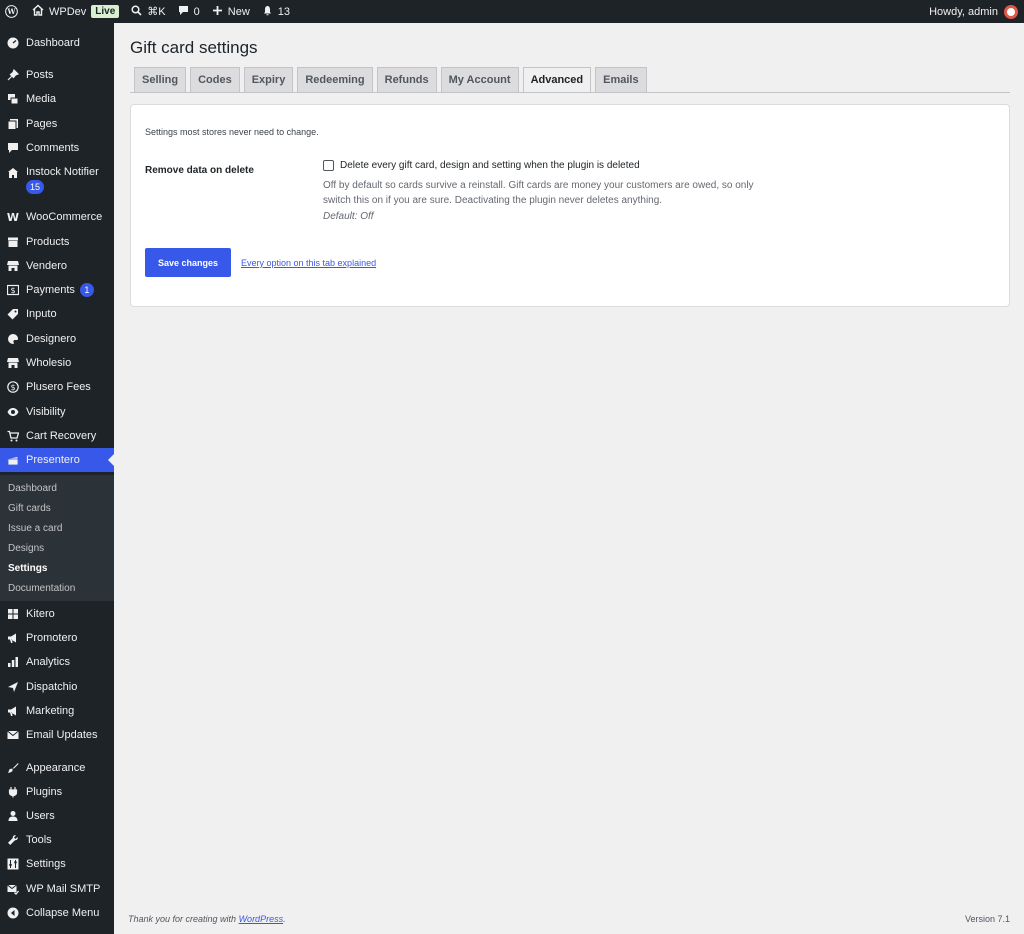 The image size is (1024, 934). I want to click on menu-tools: Tools, so click(57, 840).